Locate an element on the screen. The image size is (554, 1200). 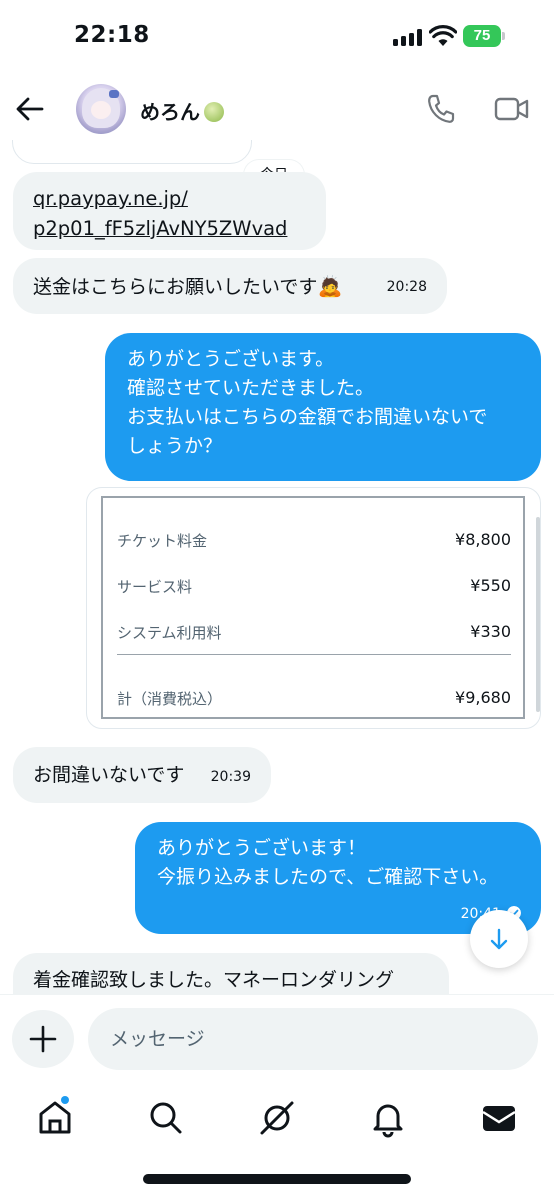
message-timestamp: 20:28 is located at coordinates (406, 287).